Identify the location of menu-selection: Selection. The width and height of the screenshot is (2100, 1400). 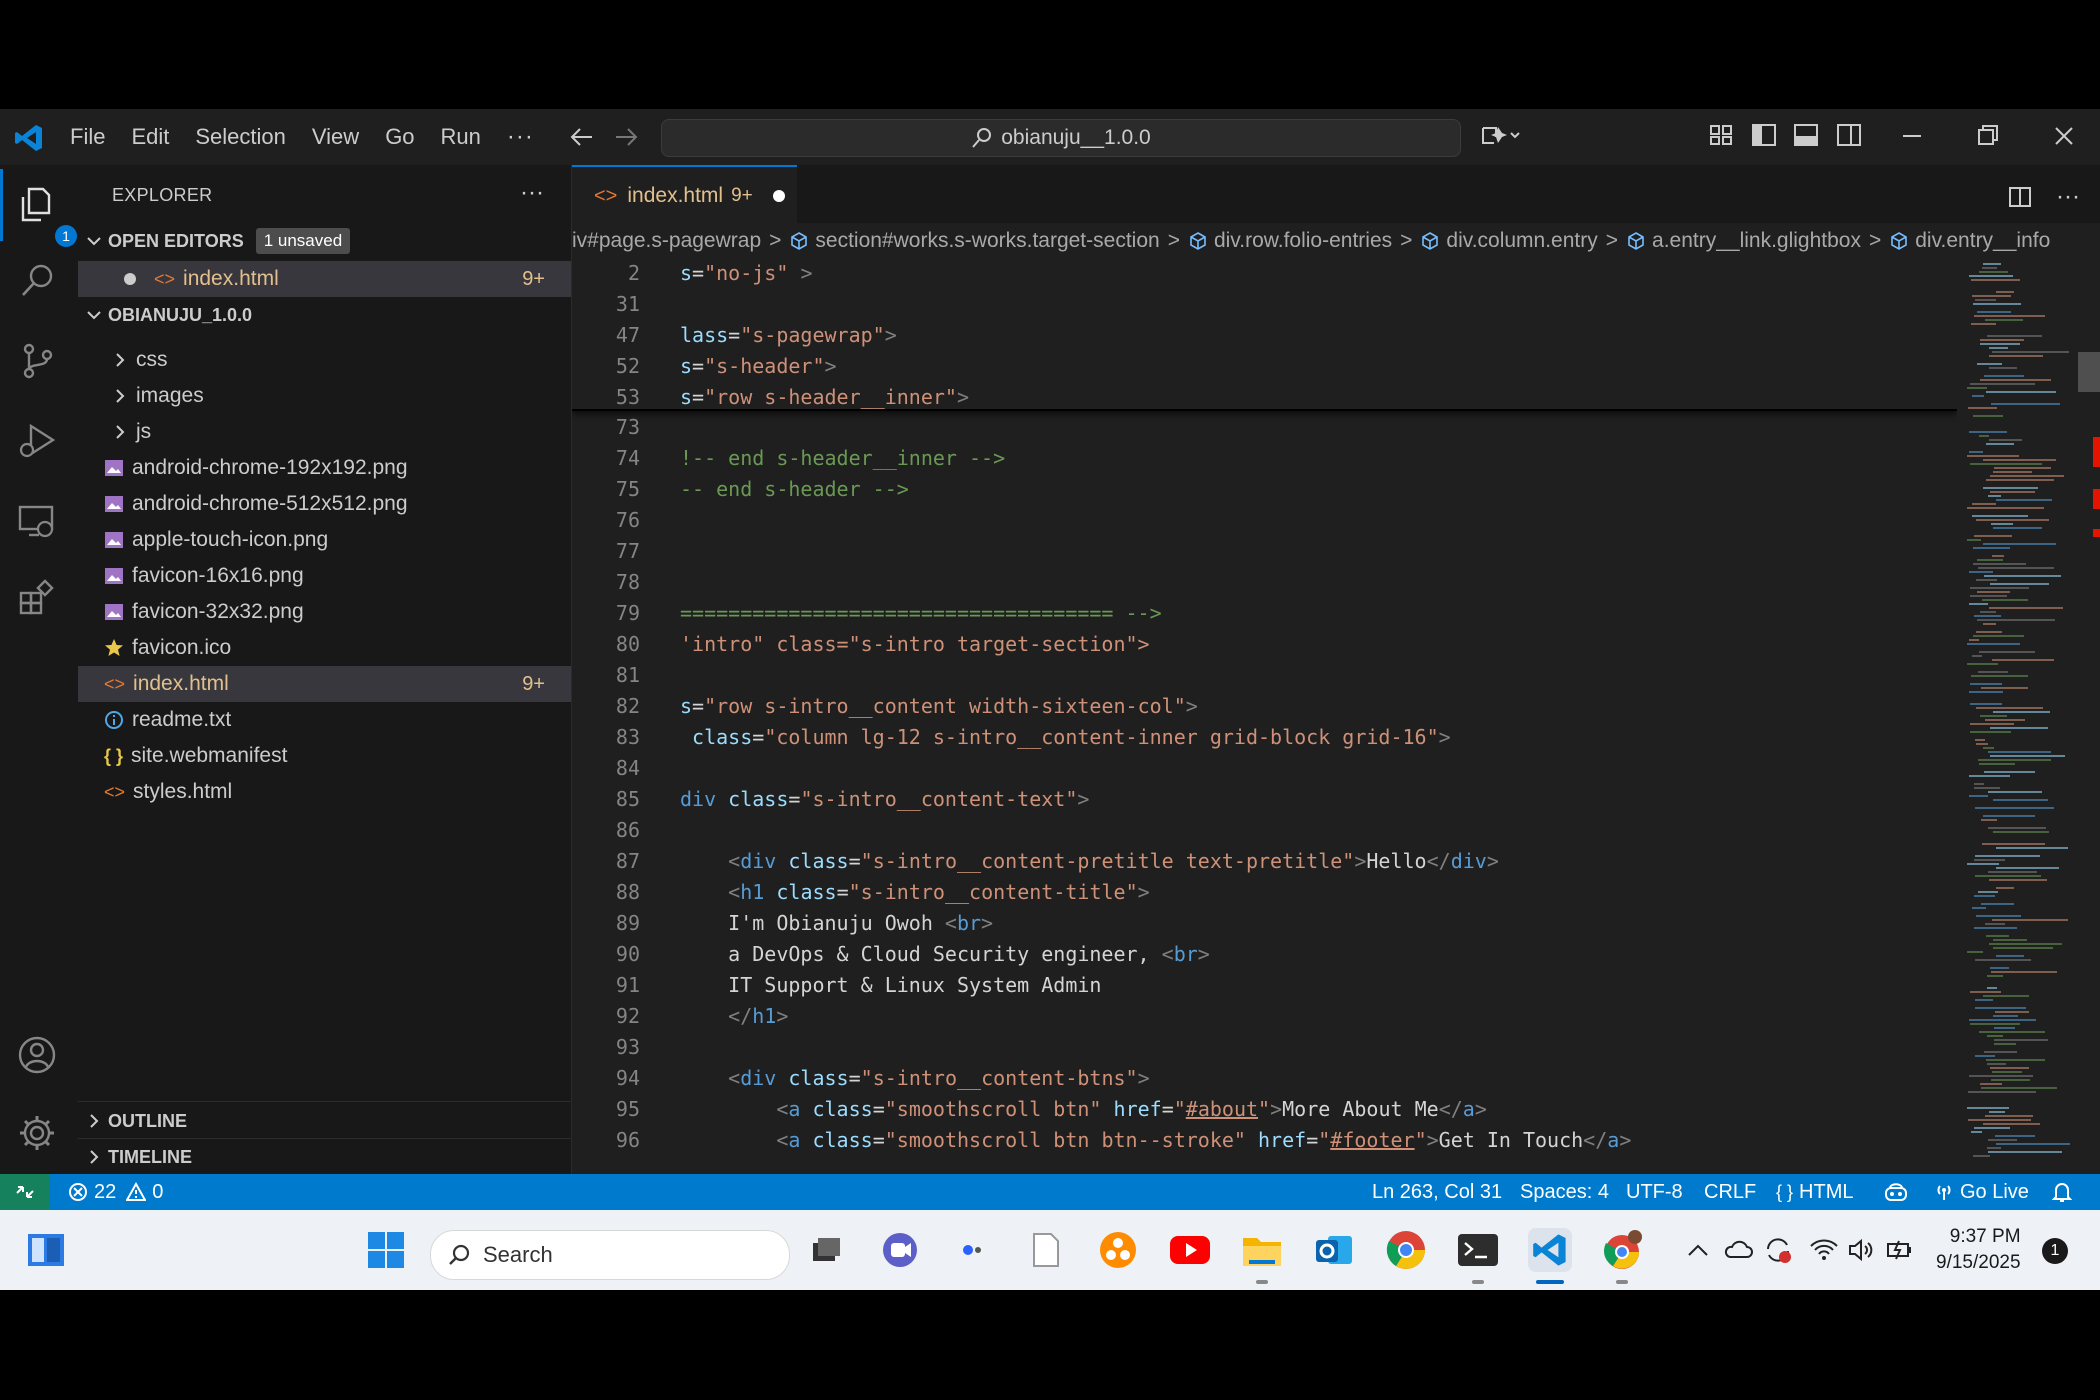
(247, 137).